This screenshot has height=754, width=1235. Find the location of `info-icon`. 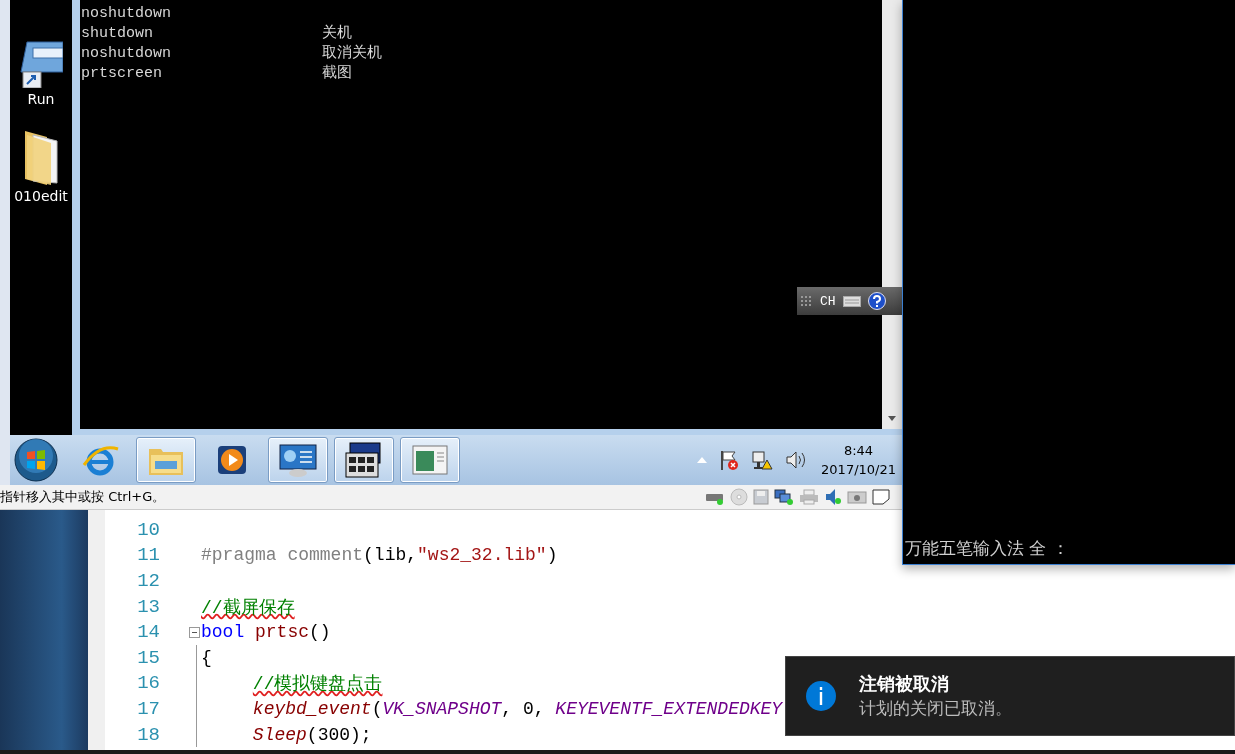

info-icon is located at coordinates (821, 696).